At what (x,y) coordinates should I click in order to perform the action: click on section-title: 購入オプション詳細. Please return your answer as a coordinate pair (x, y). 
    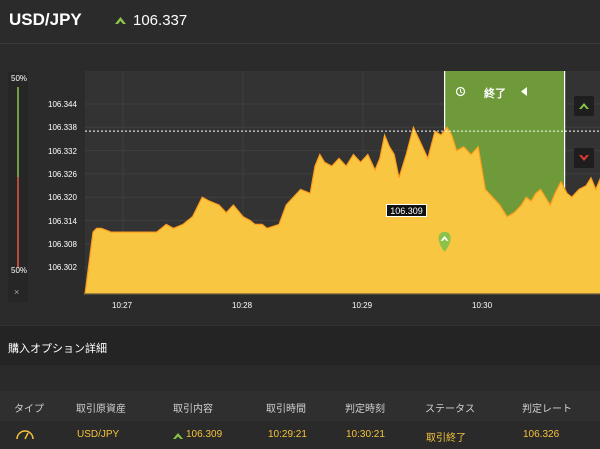
    Looking at the image, I should click on (57, 348).